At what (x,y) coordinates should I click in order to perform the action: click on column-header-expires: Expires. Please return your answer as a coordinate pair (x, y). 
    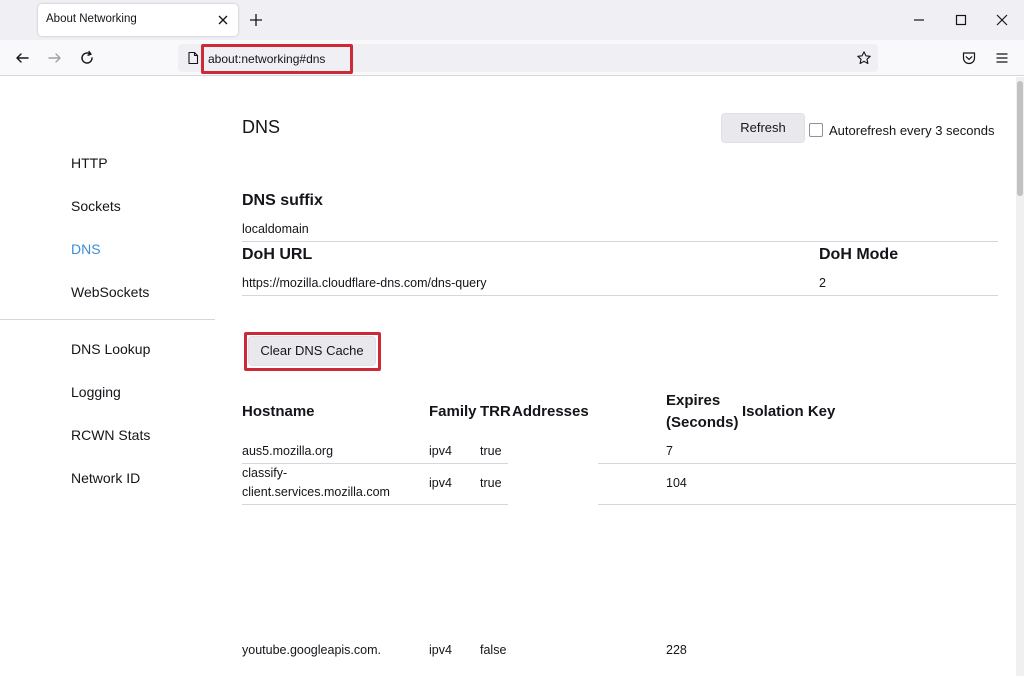
    Looking at the image, I should click on (693, 400).